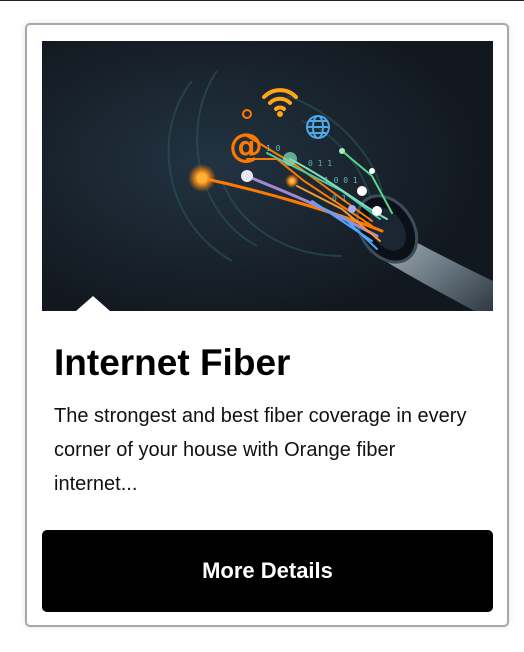 Image resolution: width=524 pixels, height=652 pixels. What do you see at coordinates (262, 0) in the screenshot?
I see `top-divider` at bounding box center [262, 0].